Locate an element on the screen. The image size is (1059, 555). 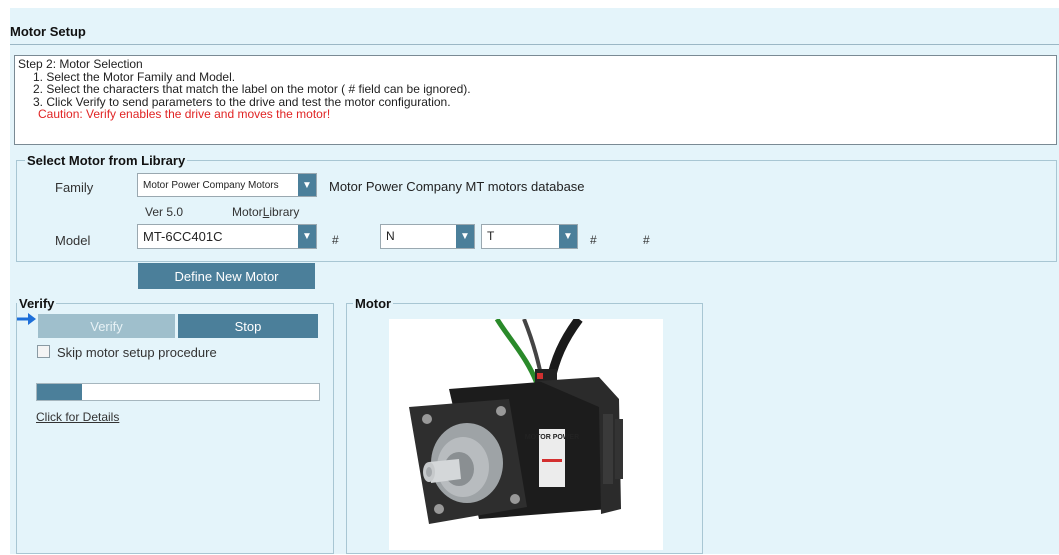
family-select: Motor Power Company Motors ▼ is located at coordinates (227, 185).